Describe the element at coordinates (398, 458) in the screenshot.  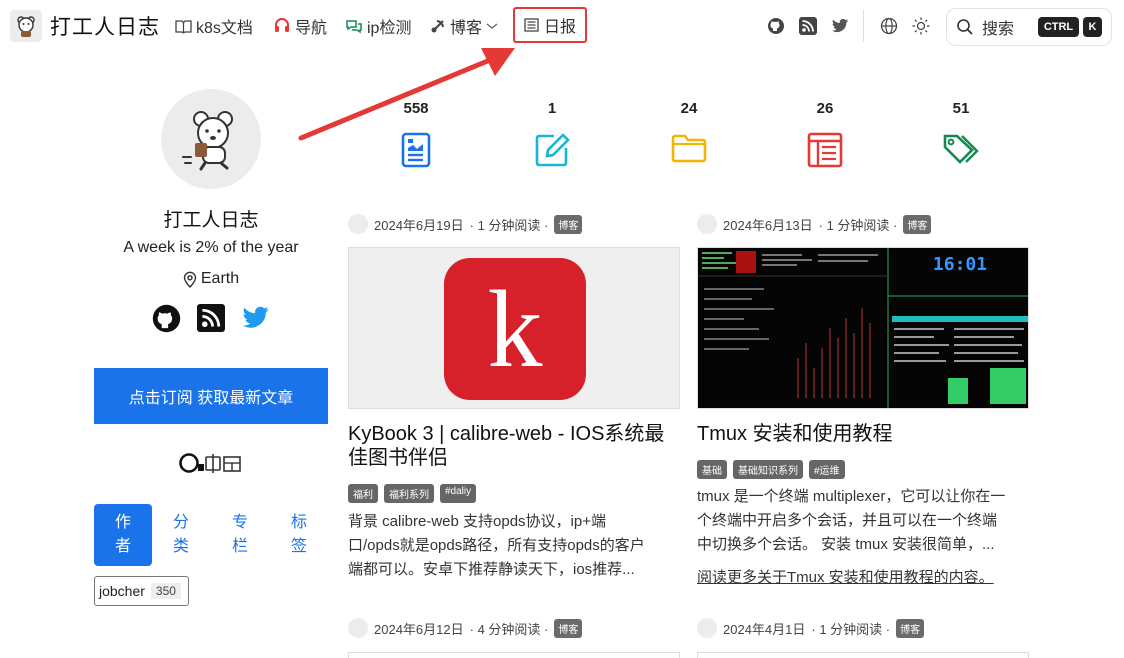
I see `post-title-line2: 佳图书伴侣` at that location.